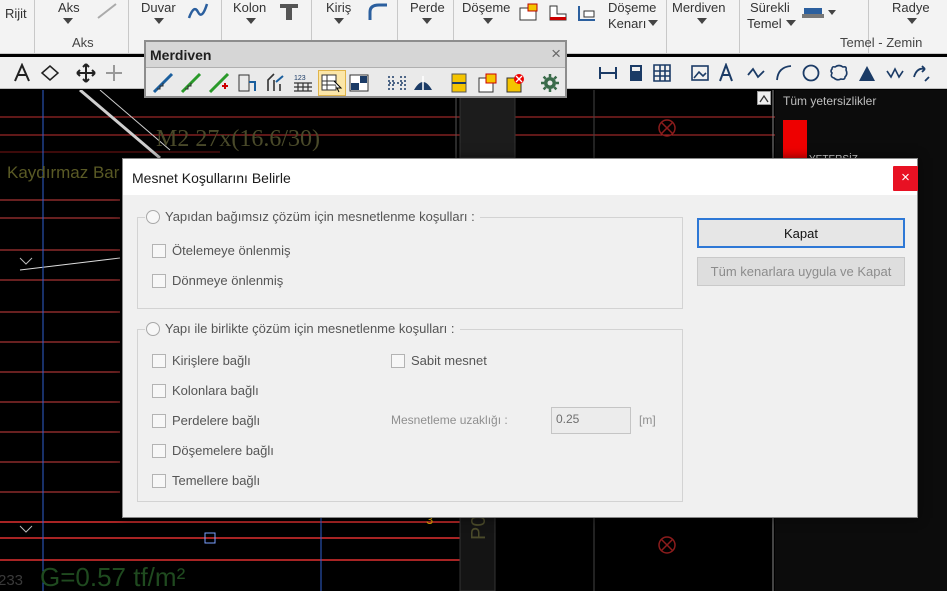 The image size is (947, 591). I want to click on cad-label-g: G=0.57 tf/m², so click(113, 576).